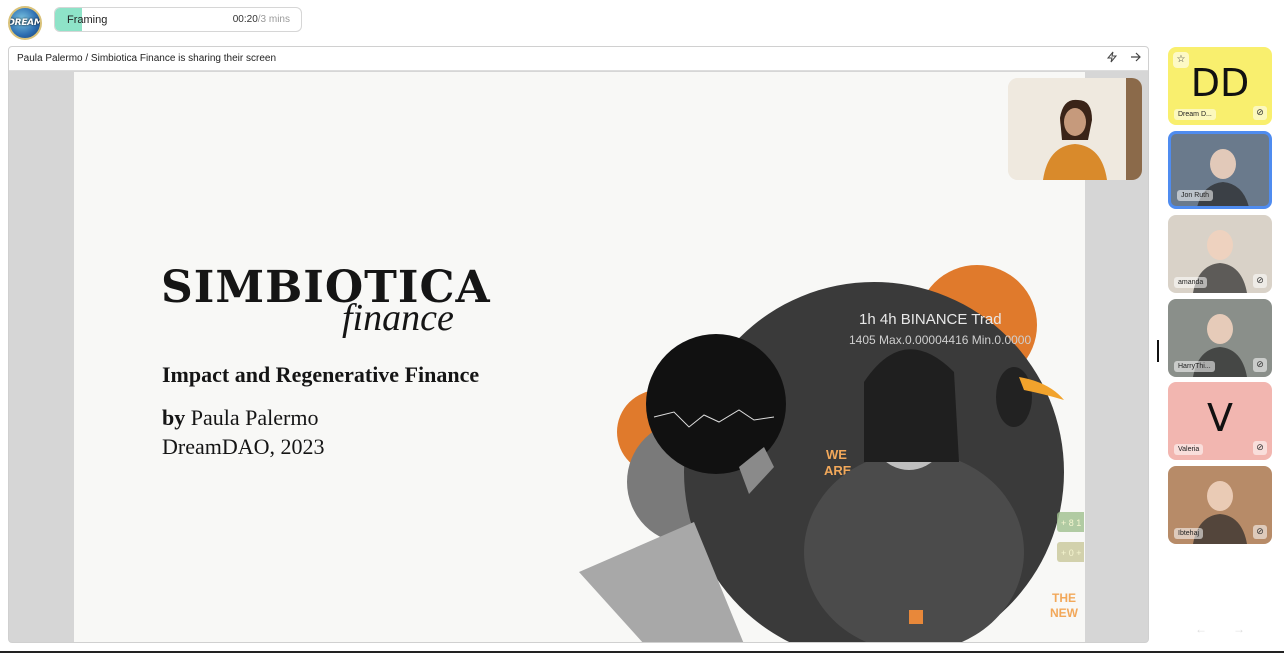 The width and height of the screenshot is (1284, 653). I want to click on participant-name: Valeria, so click(1189, 449).